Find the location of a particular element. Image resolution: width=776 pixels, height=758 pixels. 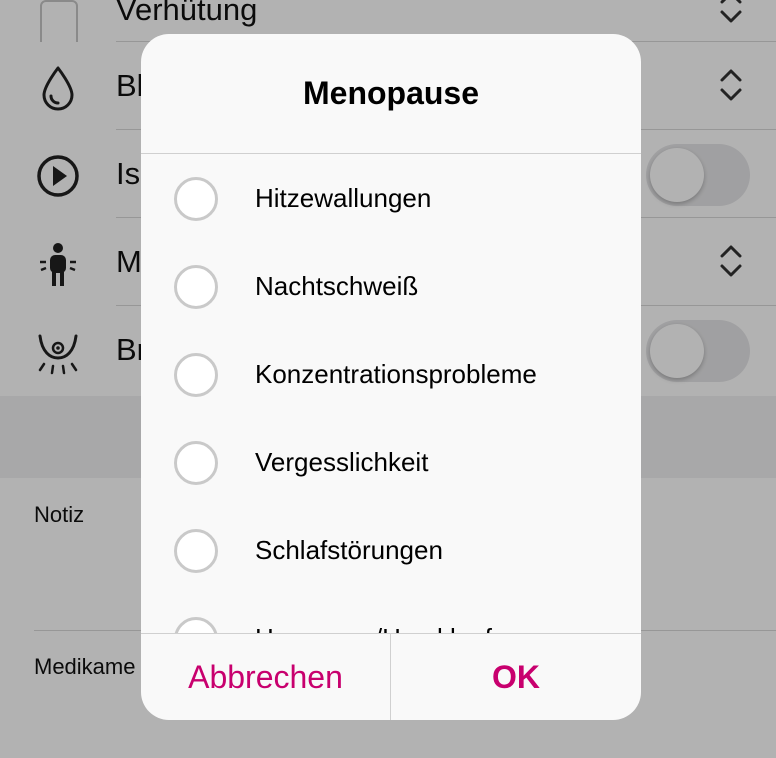

option-hot-flashes: Hitzewallungen is located at coordinates (391, 198).